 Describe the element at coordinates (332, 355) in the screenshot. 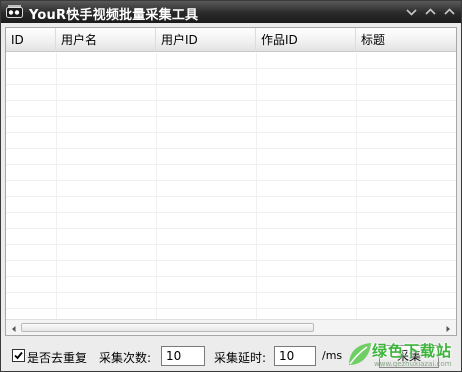

I see `delay-unit-label: /ms` at that location.